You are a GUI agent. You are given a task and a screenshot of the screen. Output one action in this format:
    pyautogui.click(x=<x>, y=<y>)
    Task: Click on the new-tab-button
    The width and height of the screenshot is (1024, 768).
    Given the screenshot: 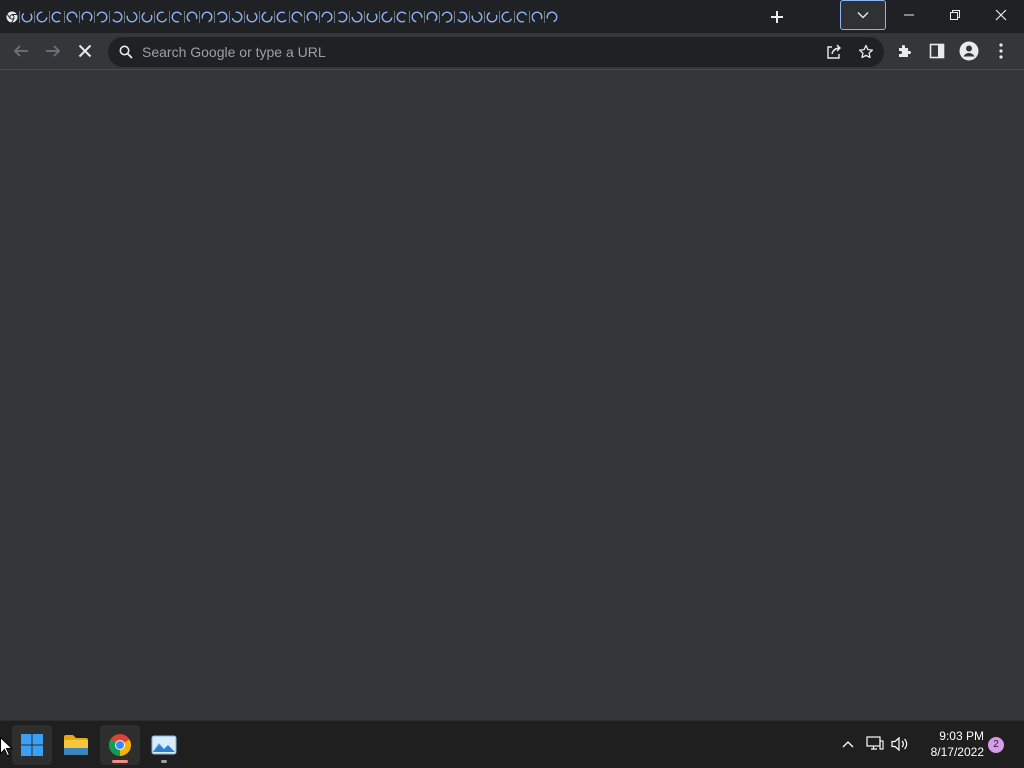 What is the action you would take?
    pyautogui.click(x=777, y=17)
    